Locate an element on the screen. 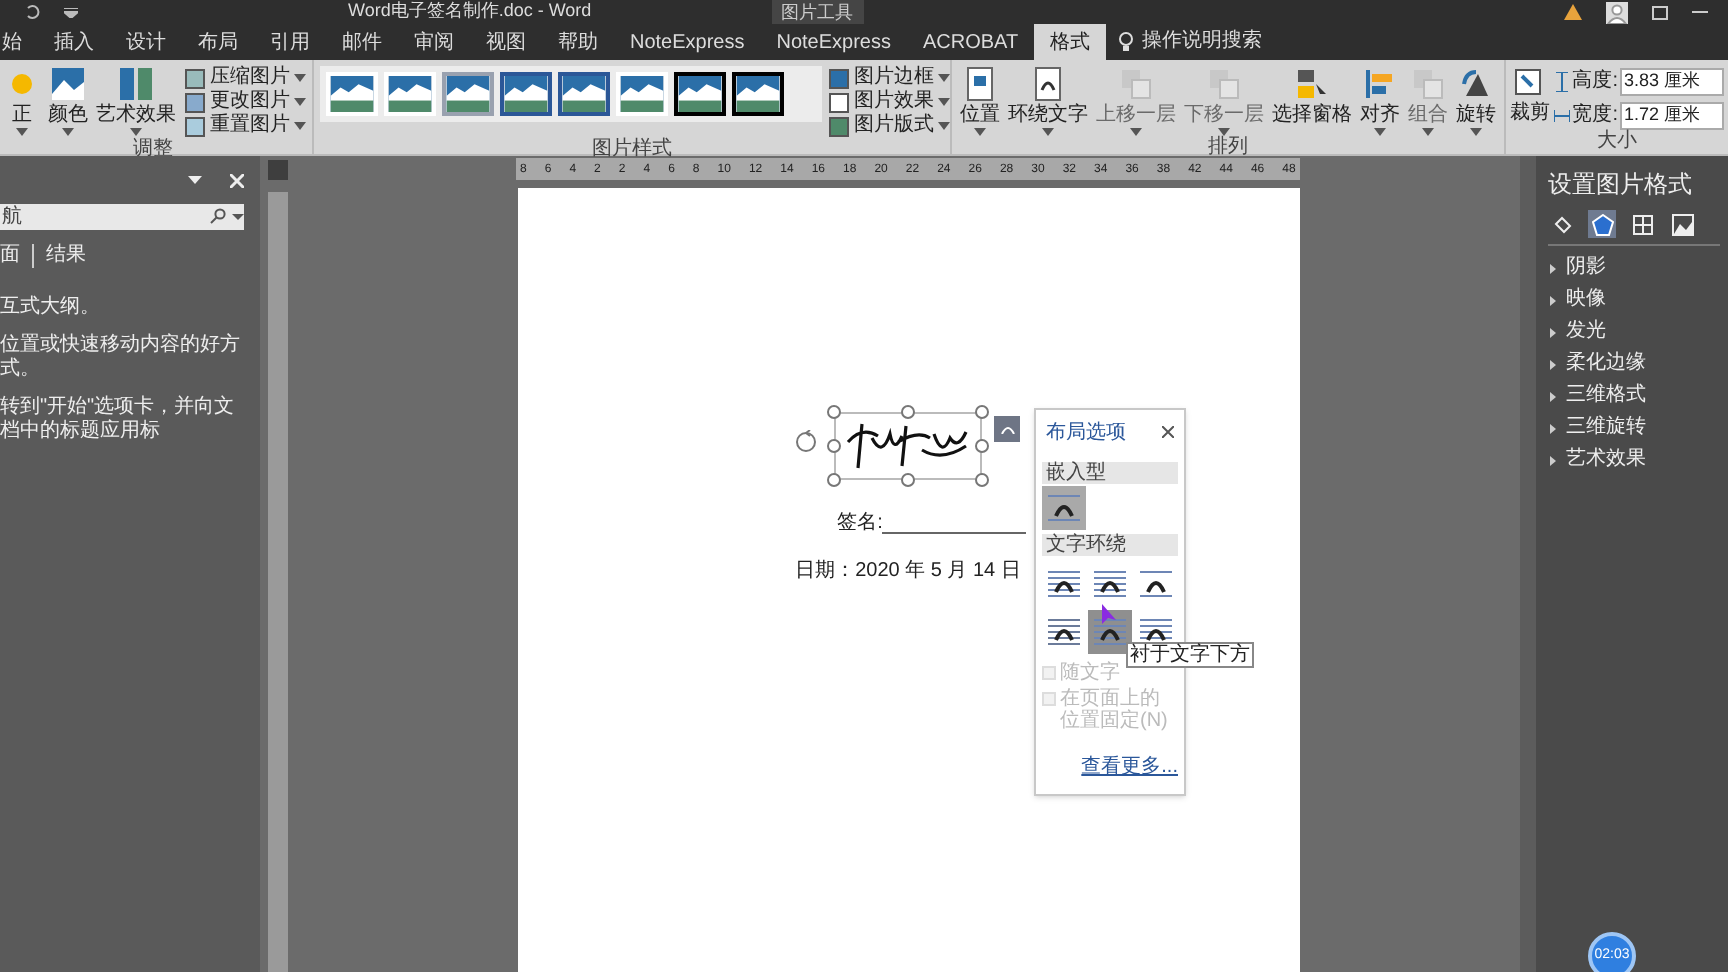 The image size is (1728, 972). ribbon-button: 环绕文字 is located at coordinates (1048, 101).